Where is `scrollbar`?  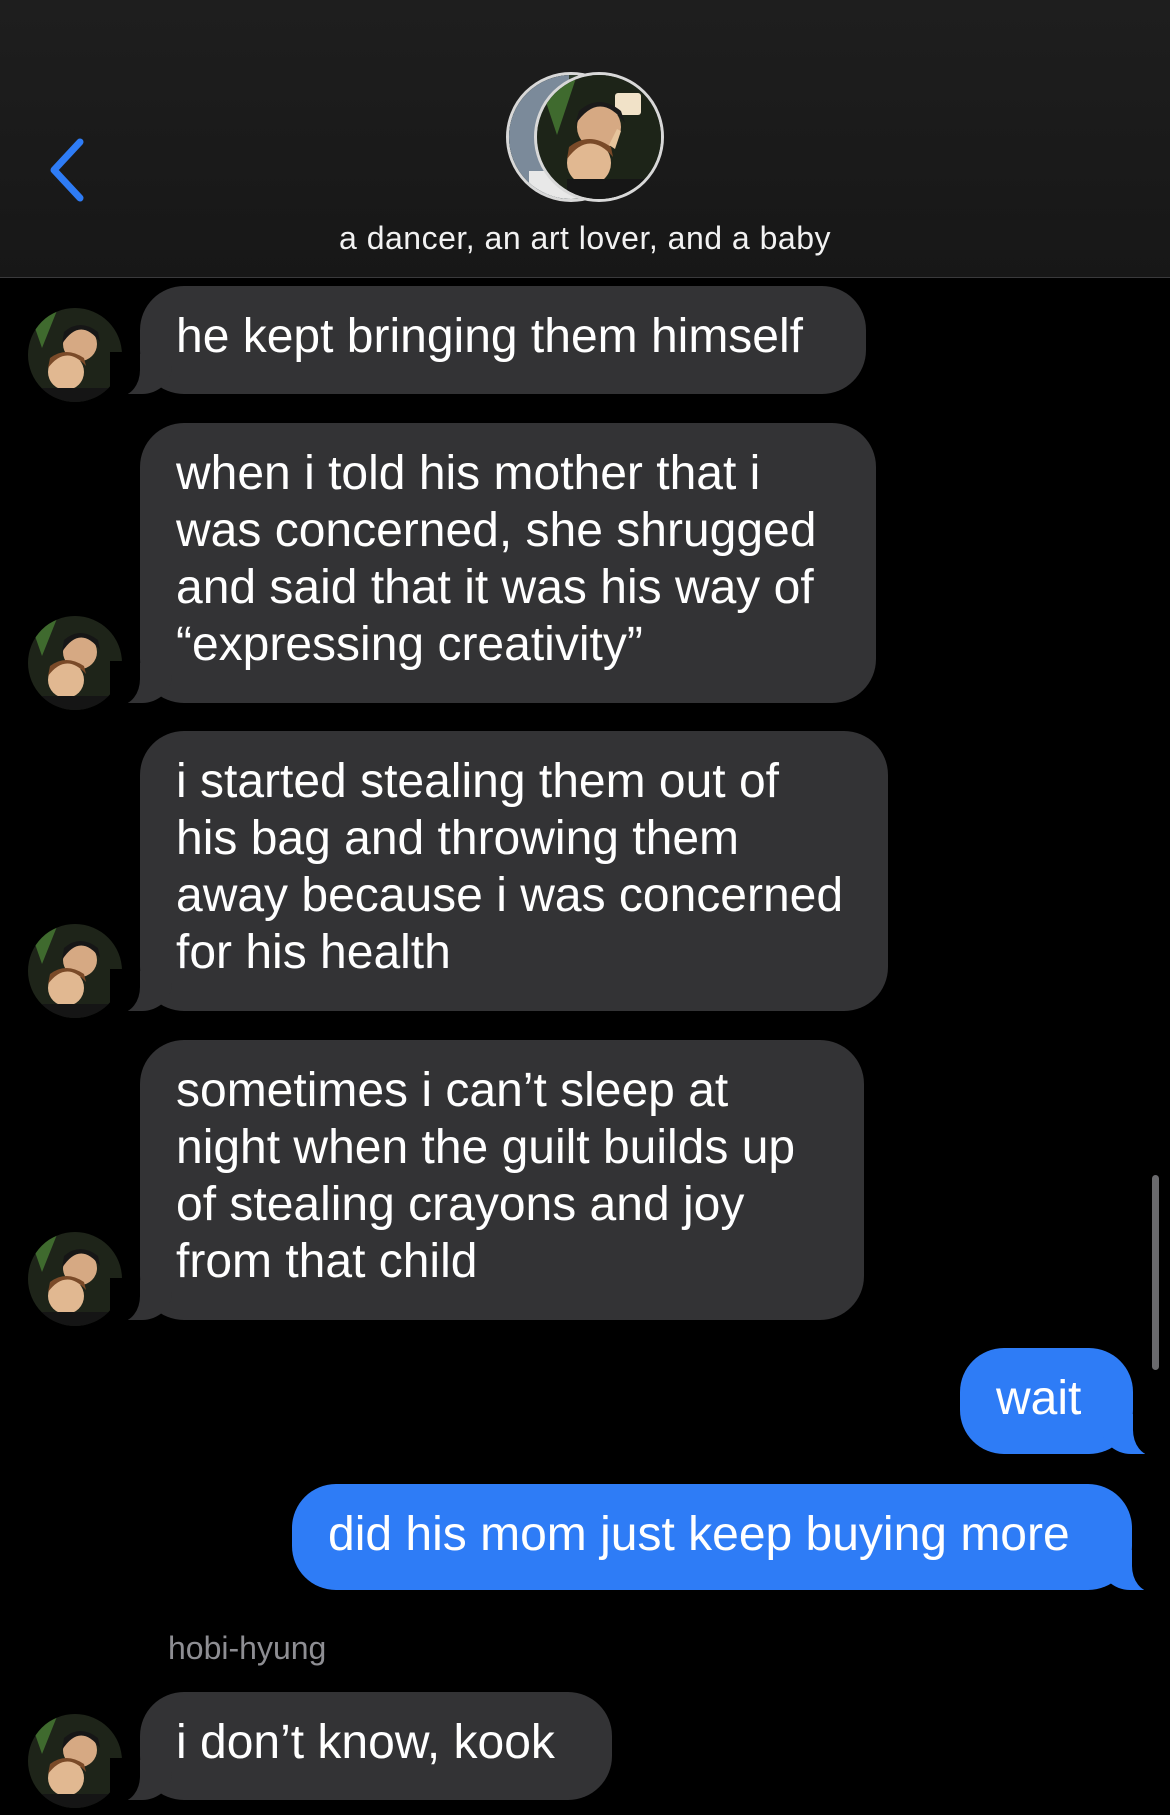 scrollbar is located at coordinates (1155, 1272).